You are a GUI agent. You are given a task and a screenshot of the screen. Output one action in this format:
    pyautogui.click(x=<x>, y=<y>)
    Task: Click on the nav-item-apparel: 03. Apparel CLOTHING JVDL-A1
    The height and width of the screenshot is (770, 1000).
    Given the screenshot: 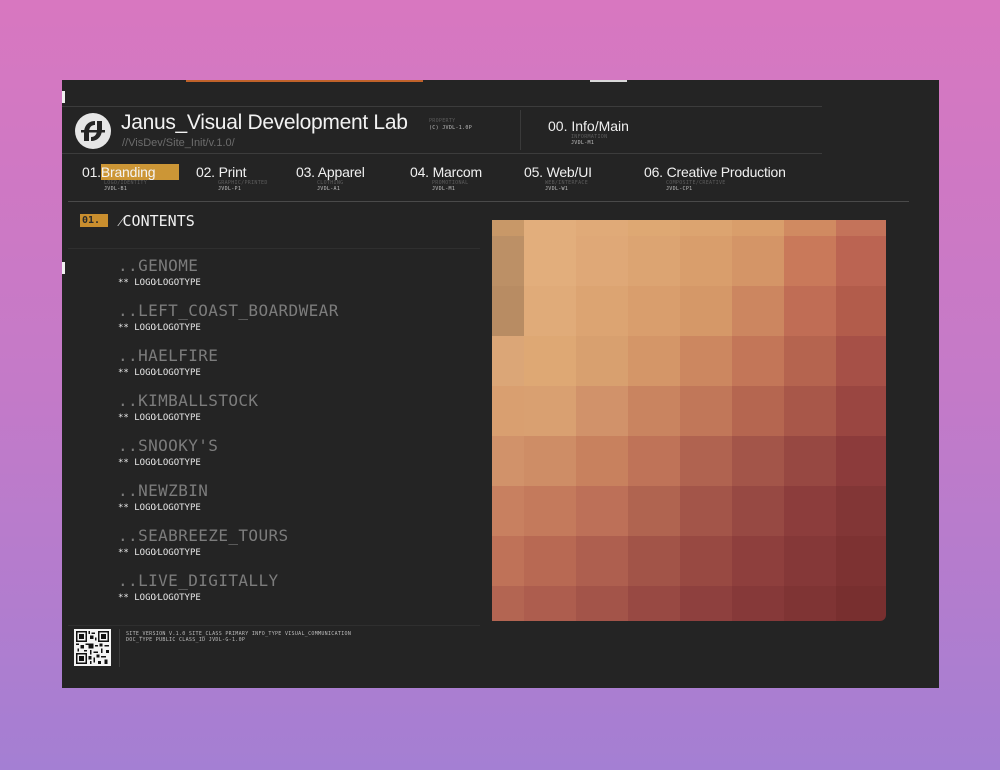 What is the action you would take?
    pyautogui.click(x=330, y=179)
    